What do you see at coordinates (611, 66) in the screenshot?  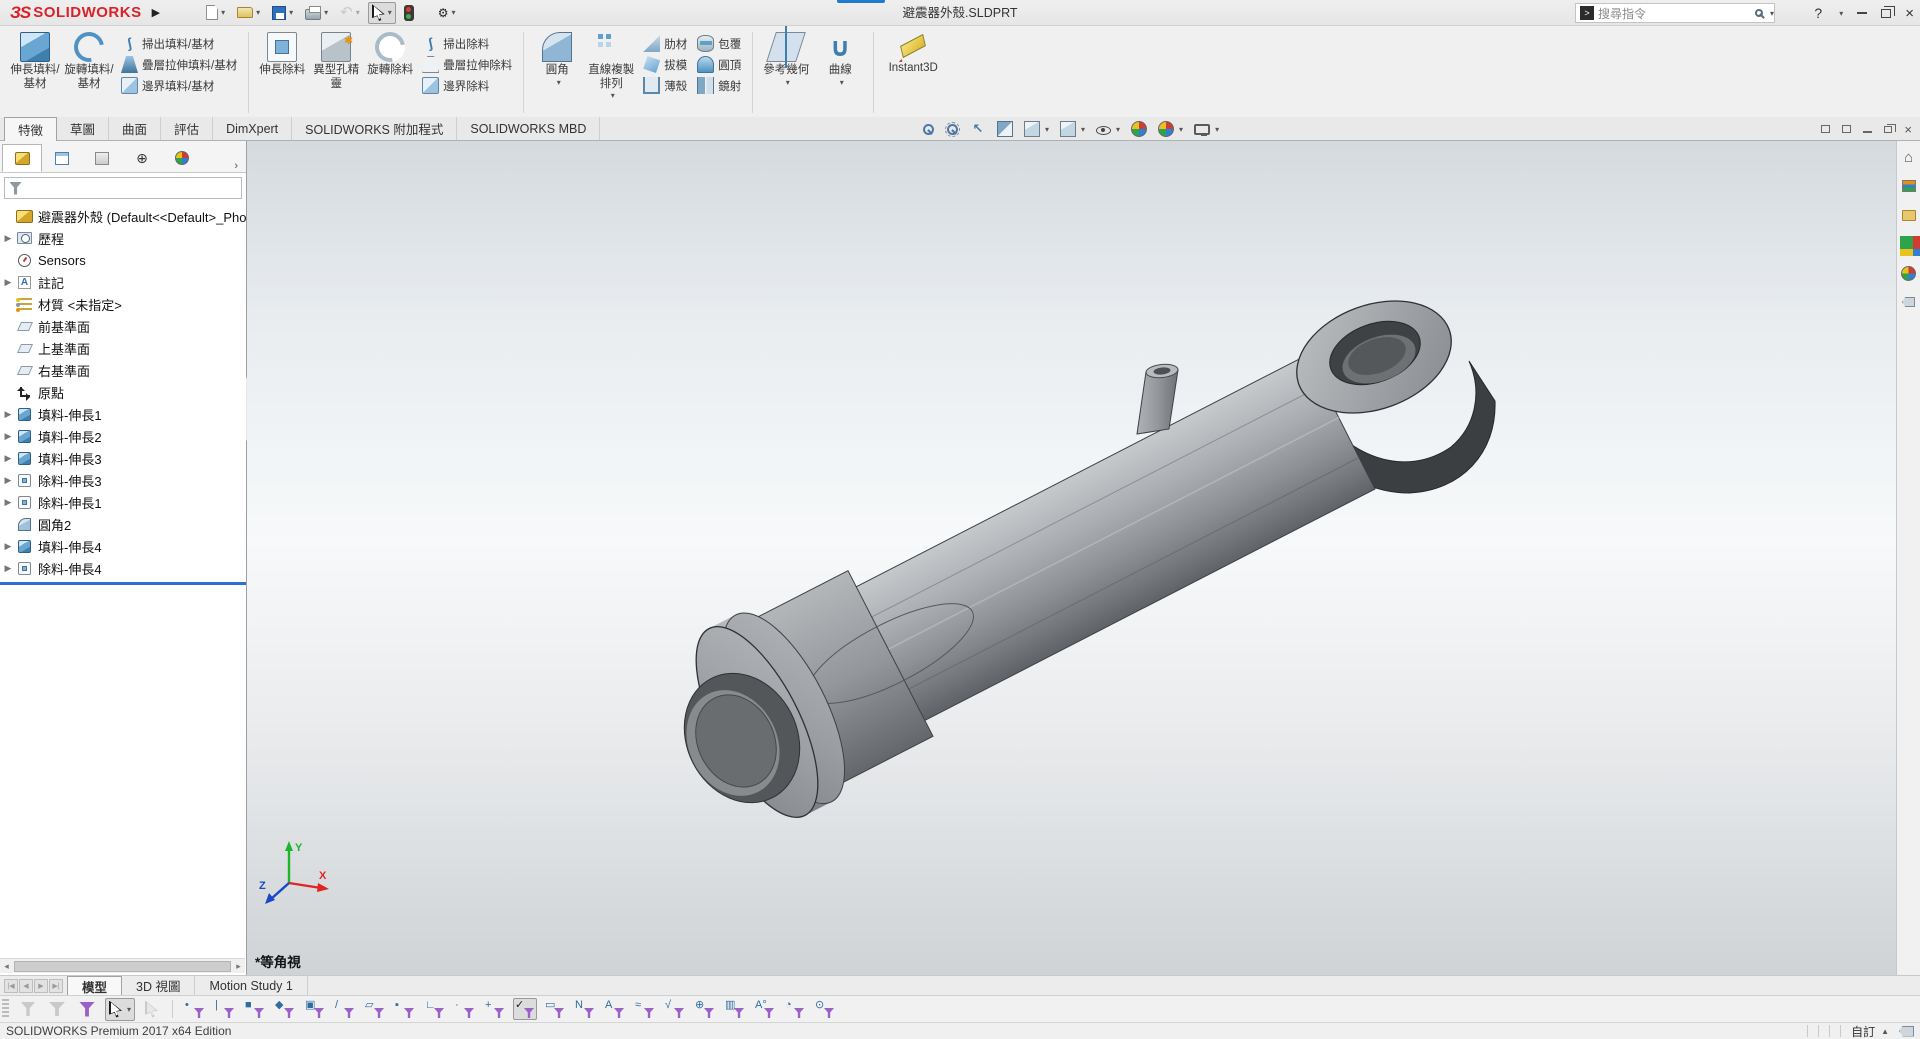 I see `linear-pattern-button: 直線複製排列 ▾` at bounding box center [611, 66].